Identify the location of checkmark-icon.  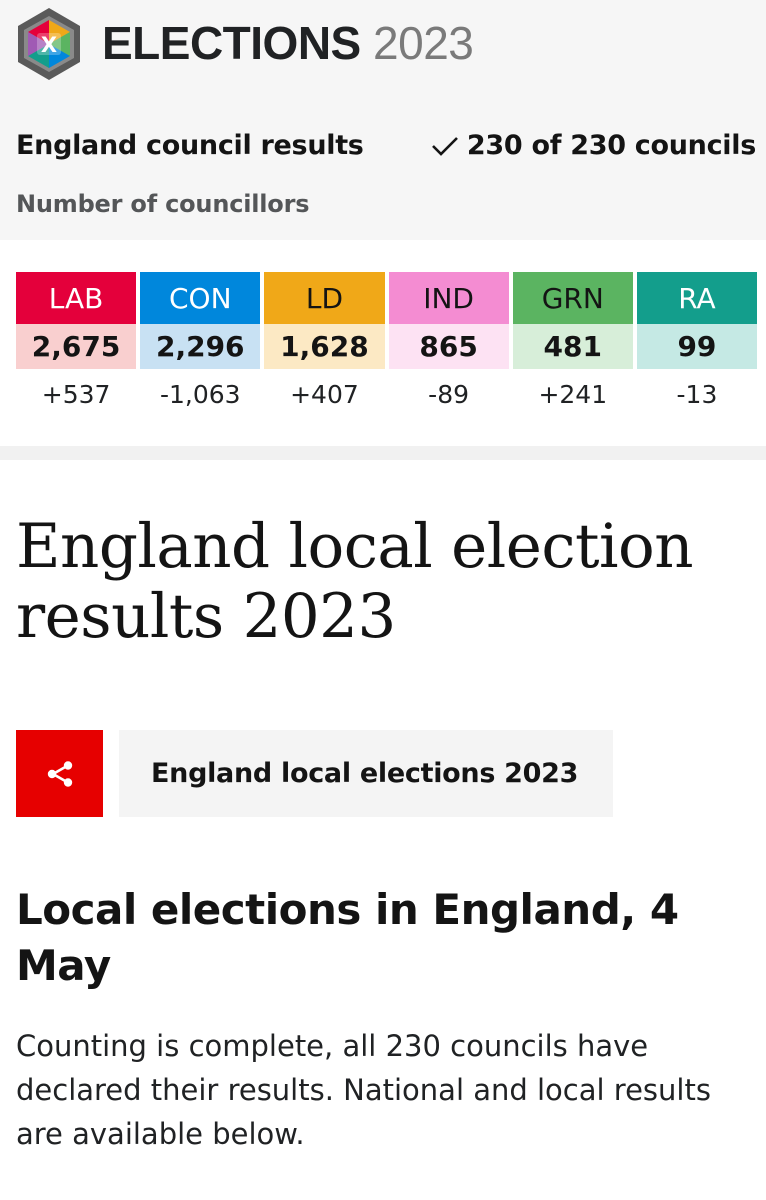
(444, 146).